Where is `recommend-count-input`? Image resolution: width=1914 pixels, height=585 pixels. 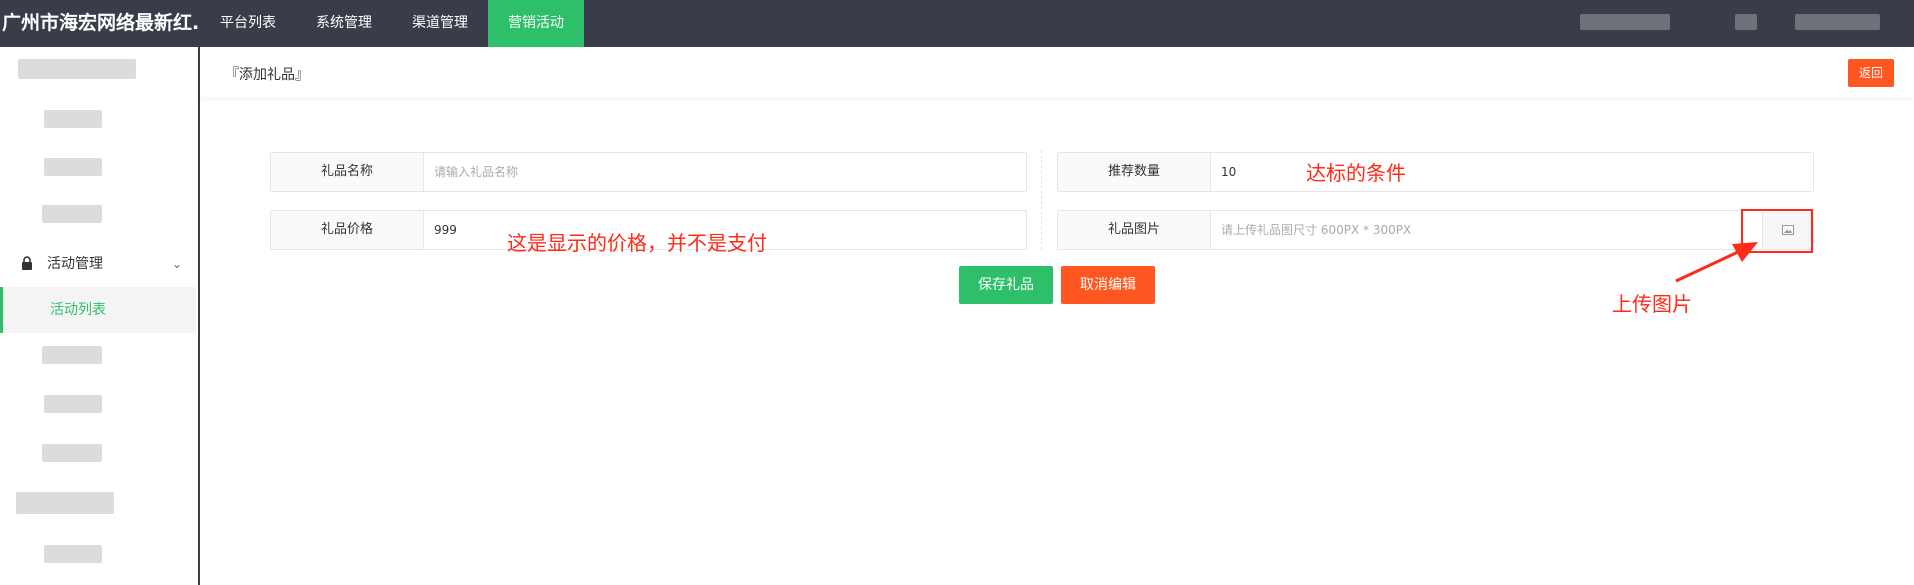
recommend-count-input is located at coordinates (1512, 172).